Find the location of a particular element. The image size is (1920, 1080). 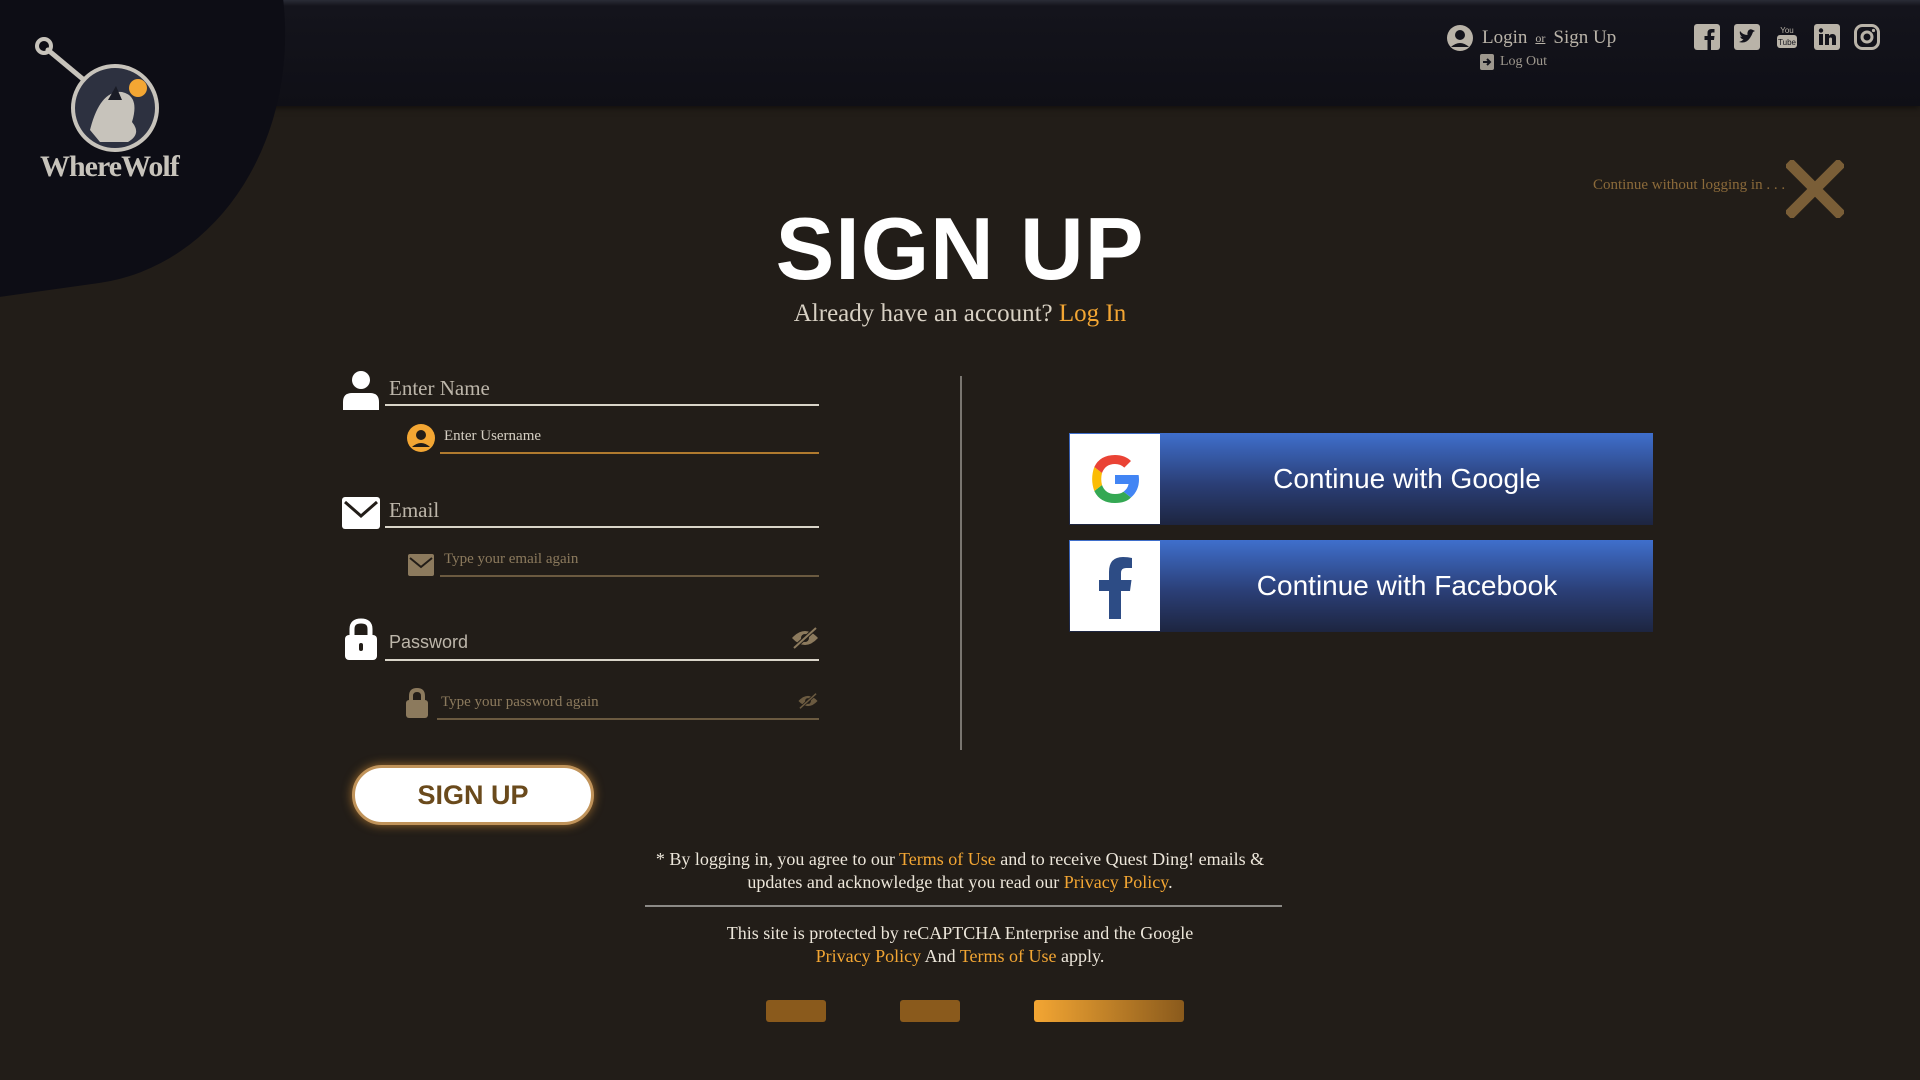

facebook-icon is located at coordinates (1707, 37).